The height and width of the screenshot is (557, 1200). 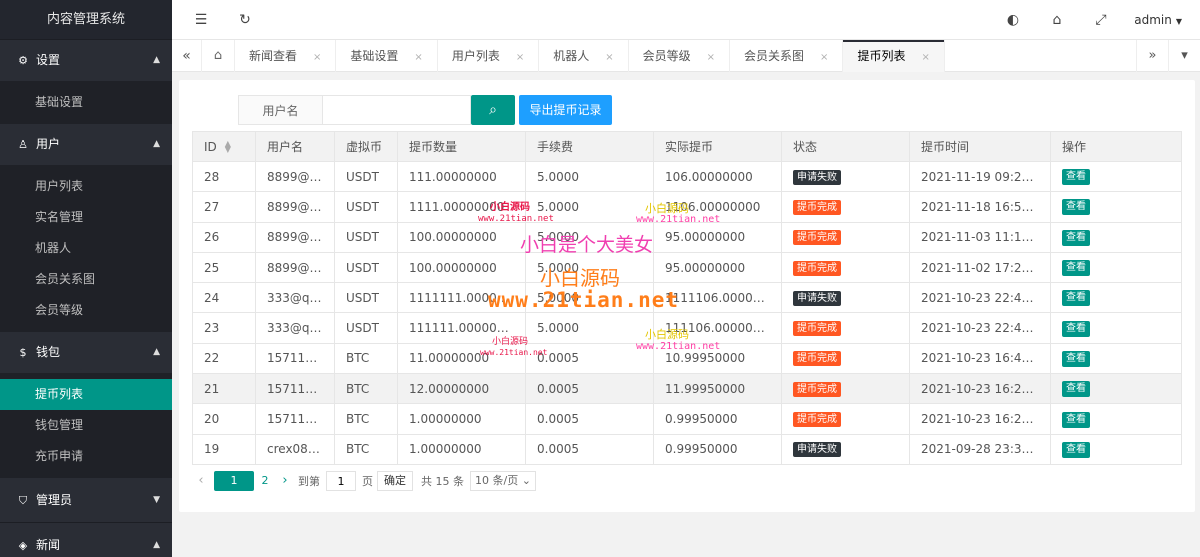 I want to click on sidebar-item-member-graph: 会员关系图, so click(x=86, y=279).